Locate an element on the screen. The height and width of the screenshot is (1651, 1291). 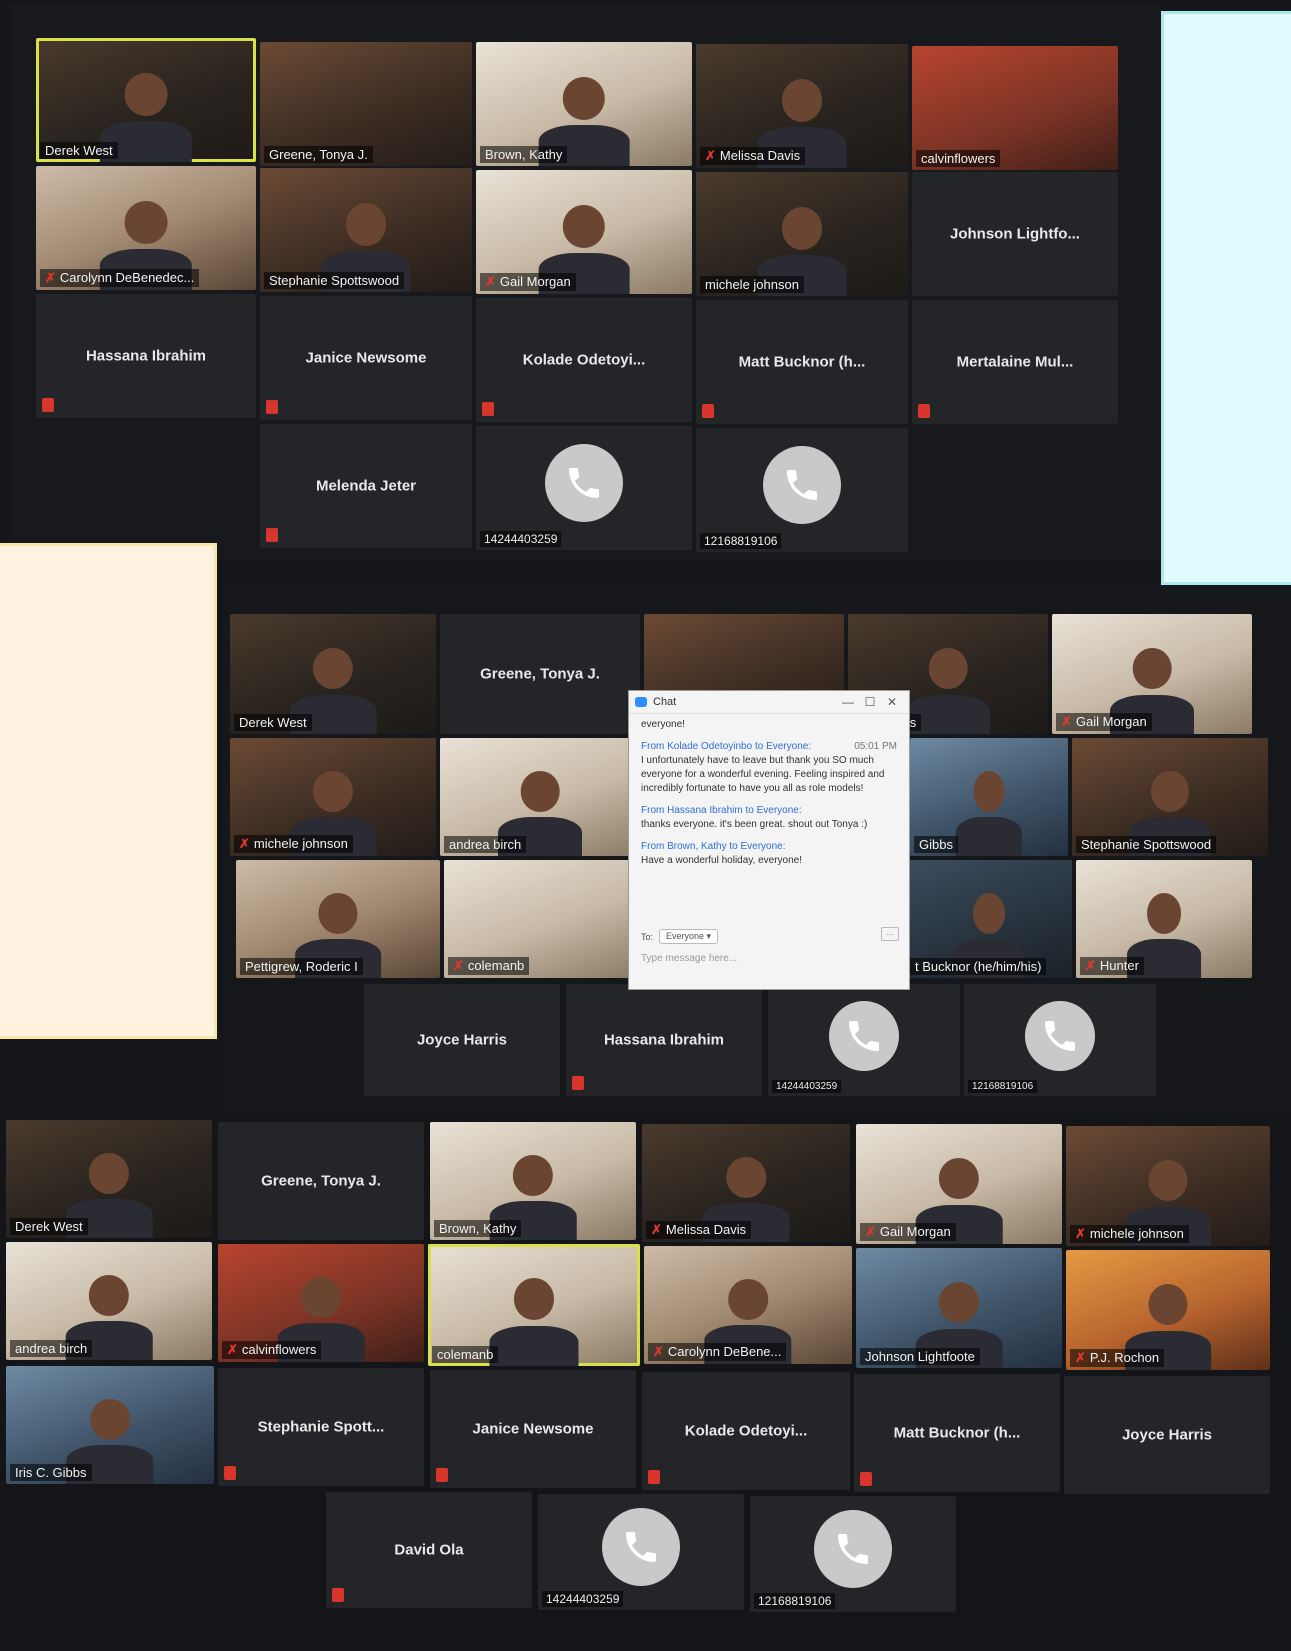
participant-tile: Johnson Lightfoote is located at coordinates (959, 1308).